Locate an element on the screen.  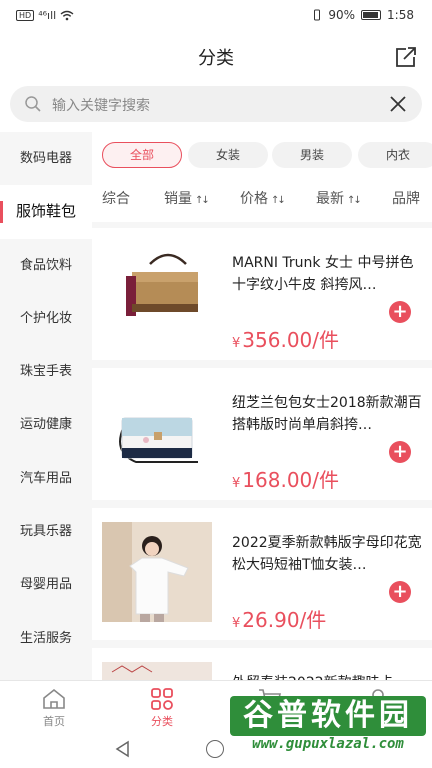
tab-category-label: 分类 is located at coordinates (162, 721).